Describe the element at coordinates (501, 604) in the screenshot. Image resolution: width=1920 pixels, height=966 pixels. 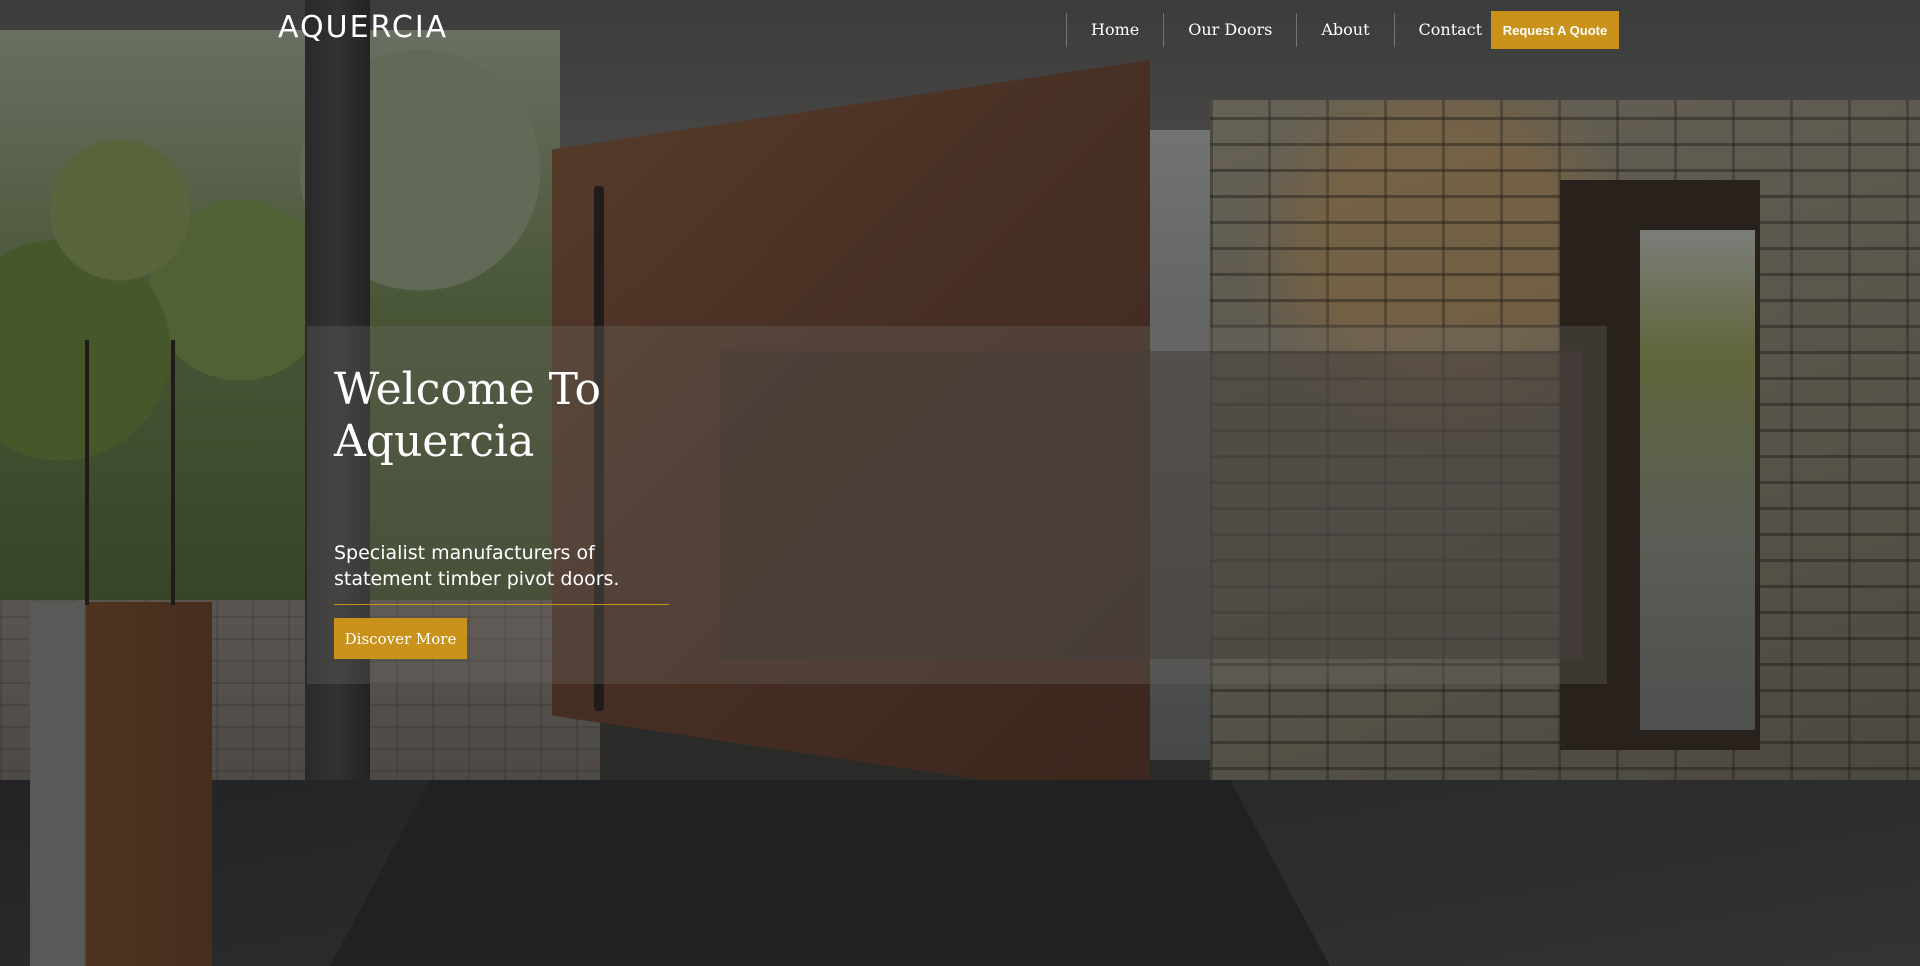
I see `hero-divider` at that location.